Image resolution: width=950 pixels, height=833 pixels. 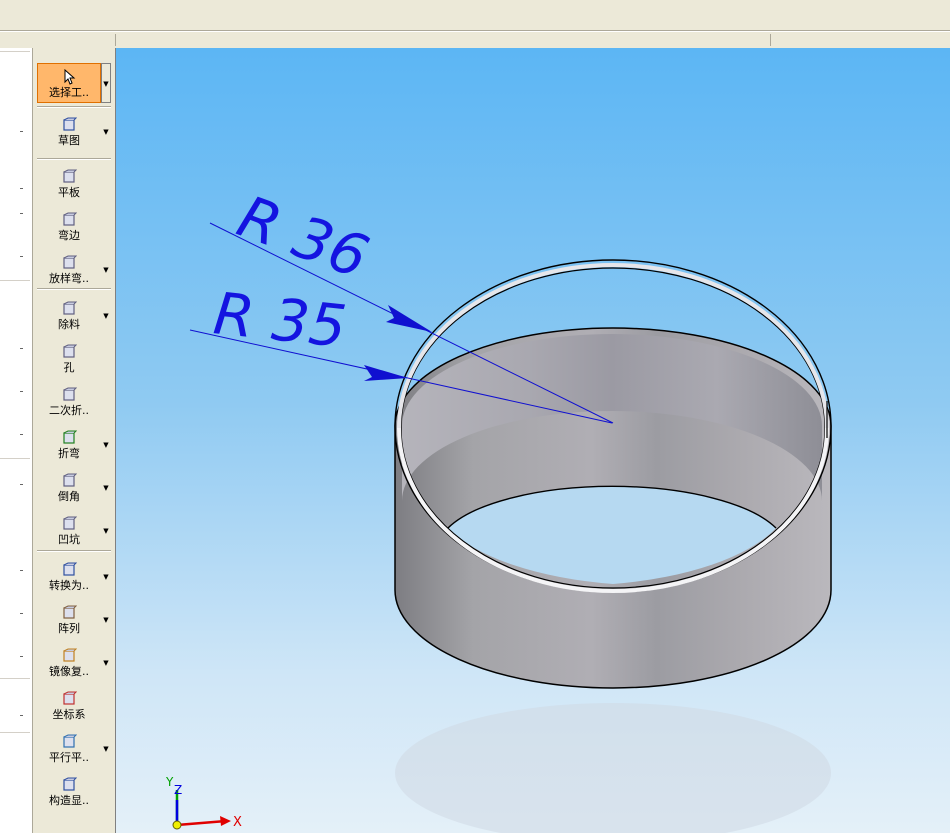 What do you see at coordinates (69, 577) in the screenshot?
I see `tool-button-convert: 转换为..` at bounding box center [69, 577].